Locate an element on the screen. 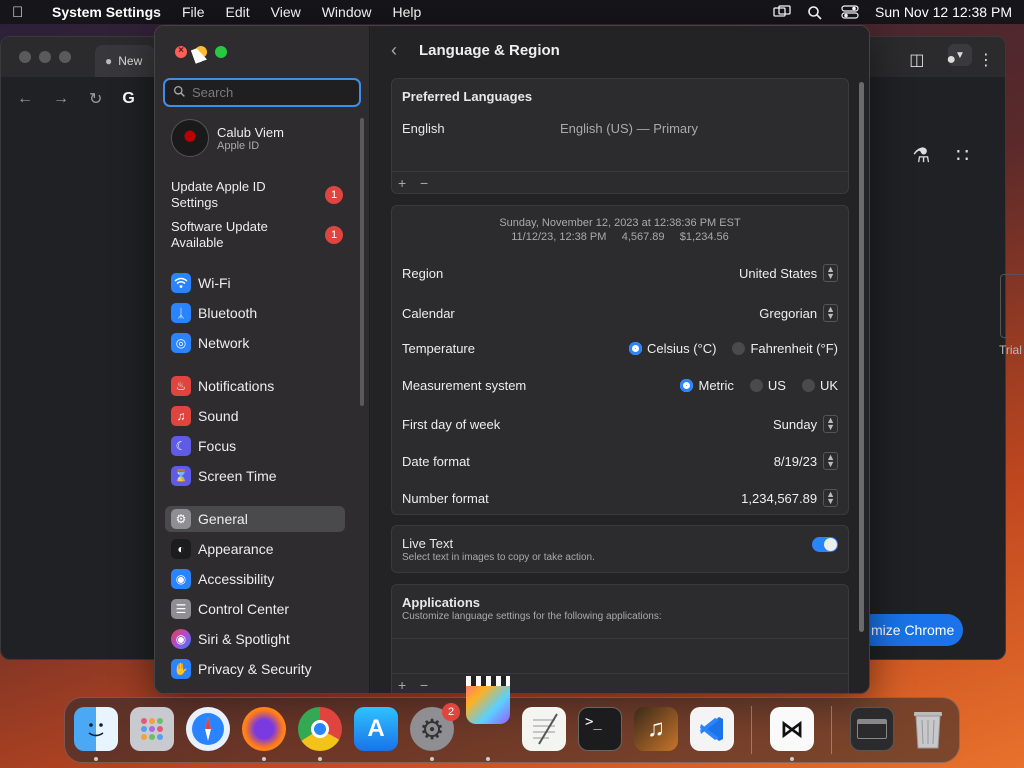  sidebar-item-siri-spotlight: ◉ Siri & Spotlight is located at coordinates (255, 639).